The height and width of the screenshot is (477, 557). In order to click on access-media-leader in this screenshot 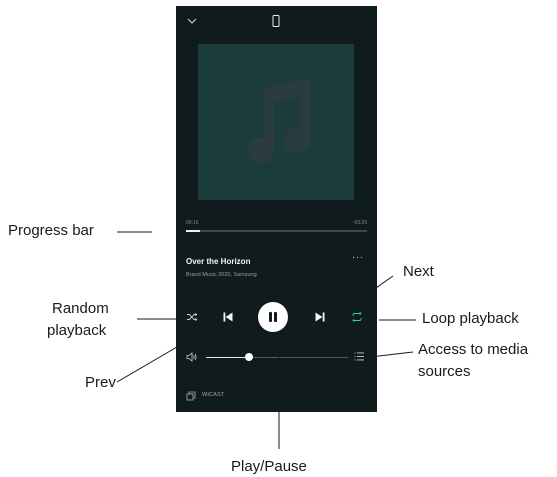, I will do `click(391, 354)`.